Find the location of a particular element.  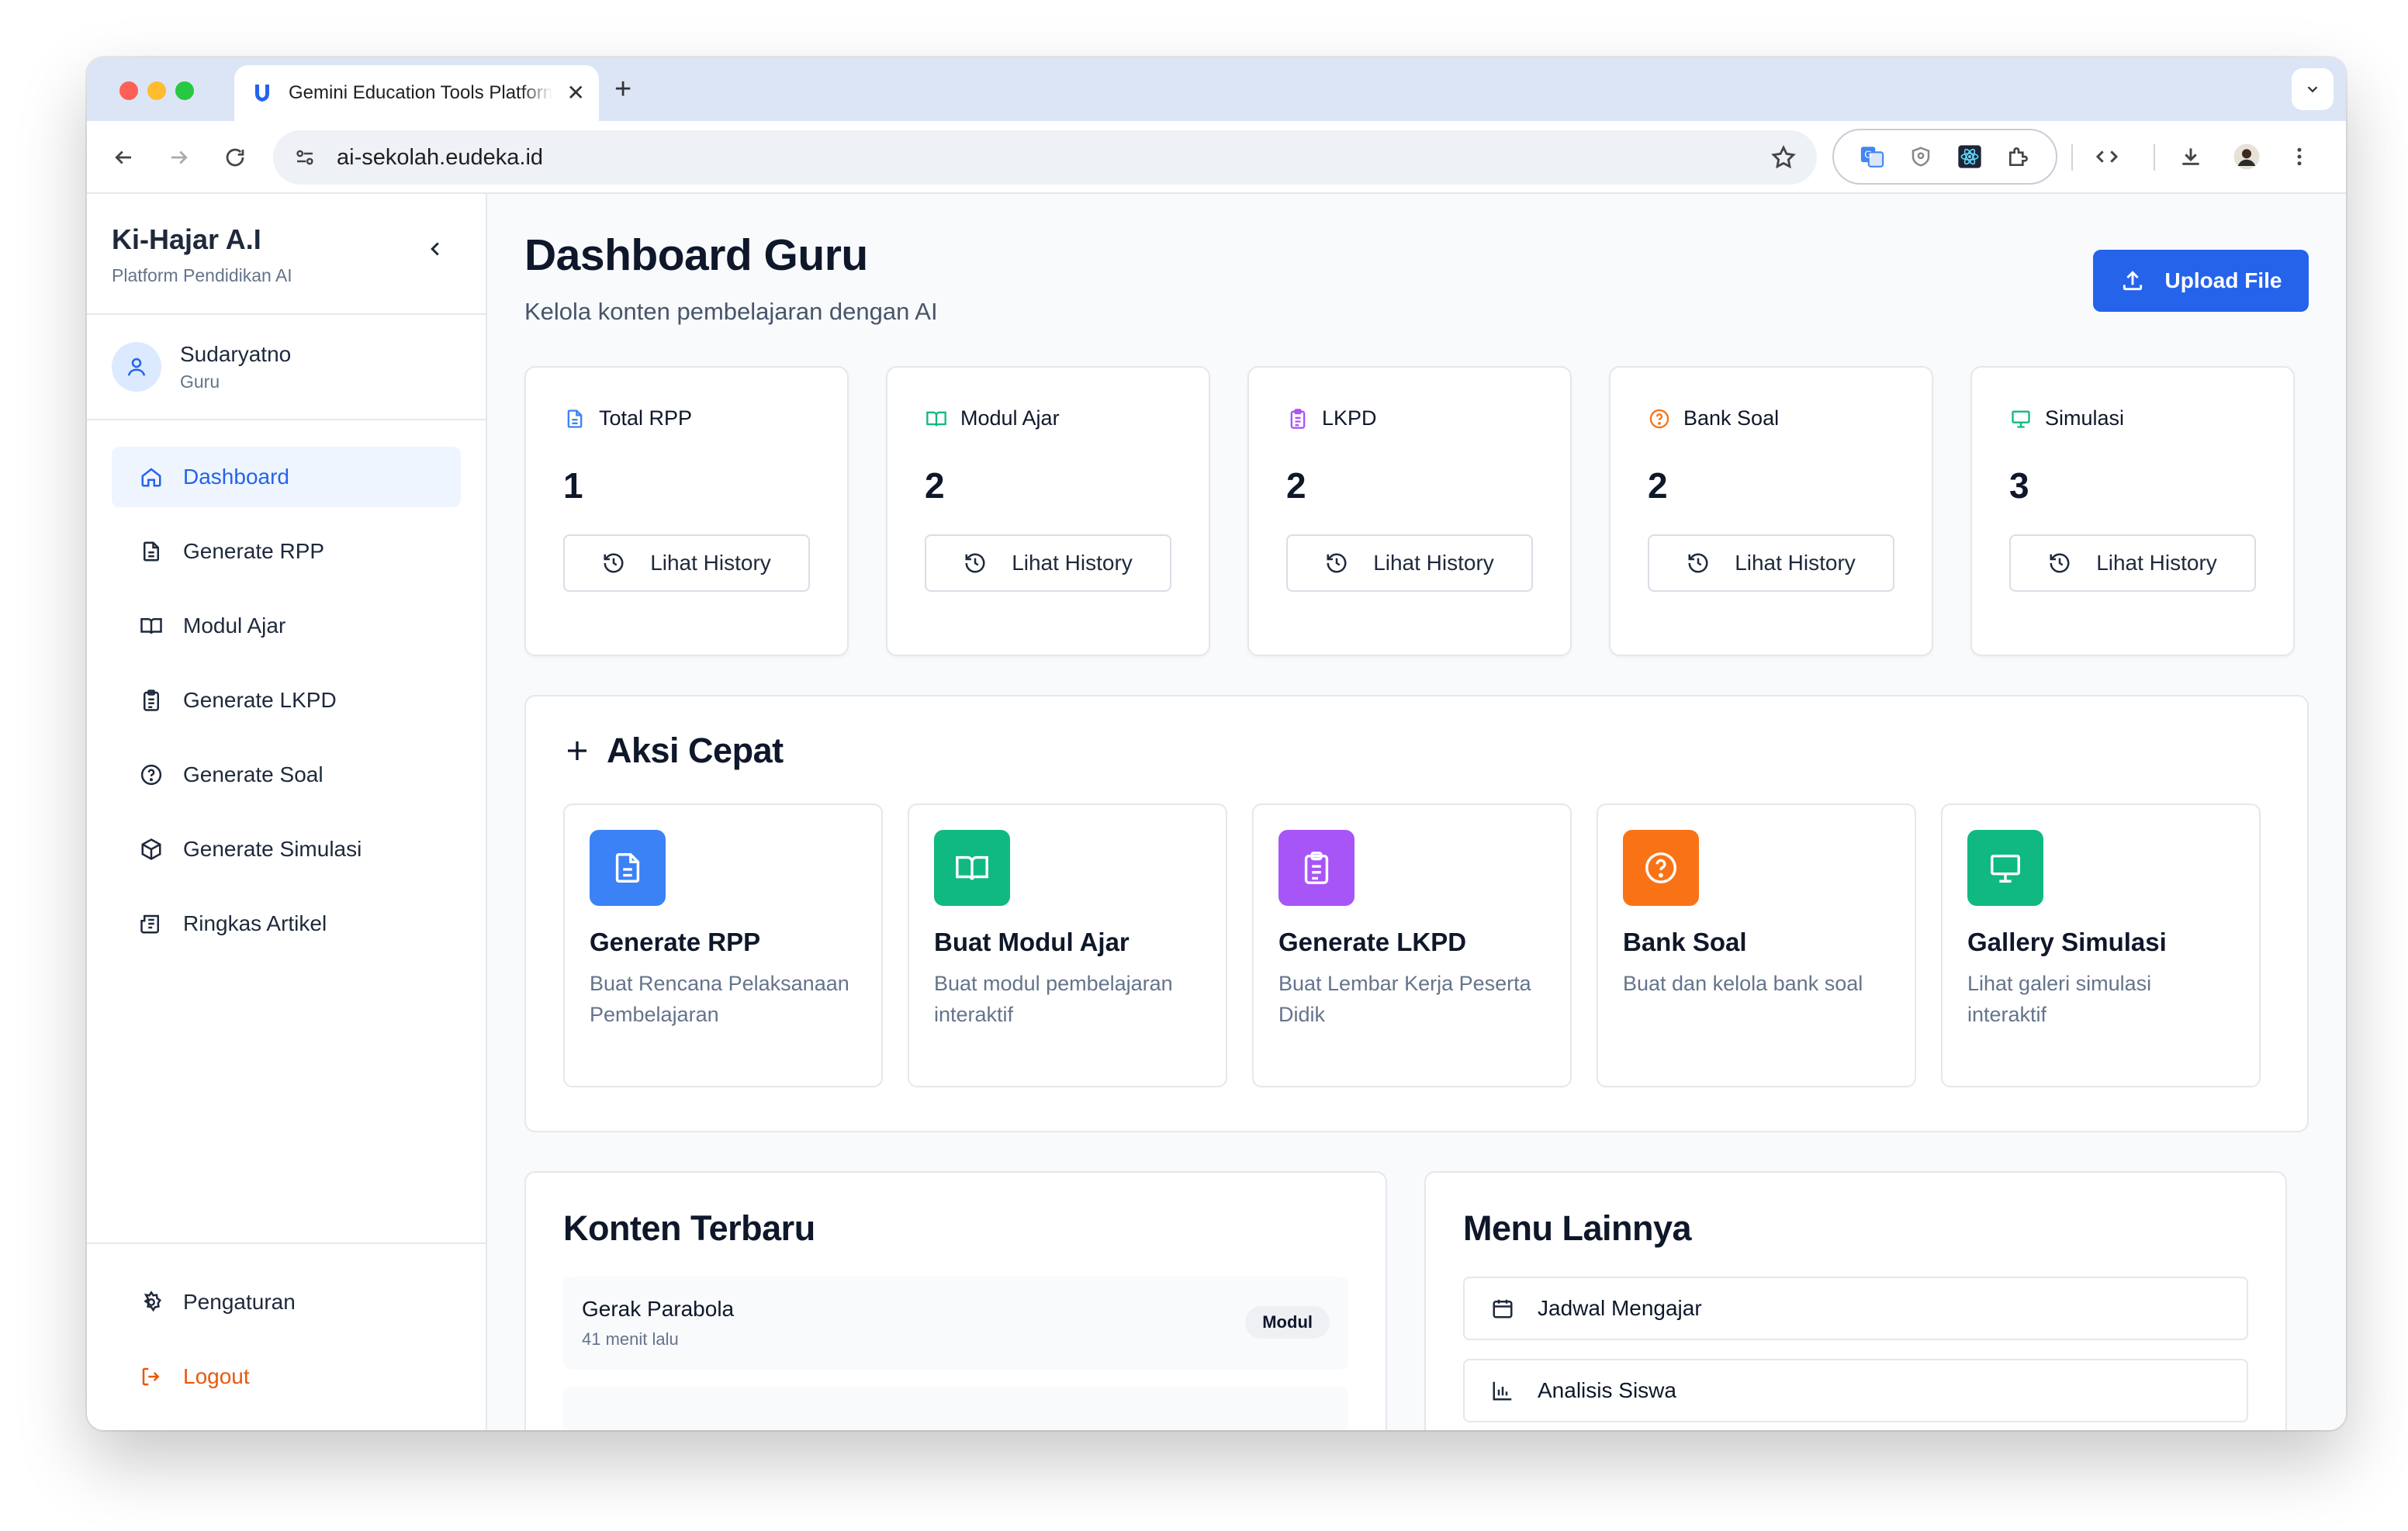

new-tab-icon: + is located at coordinates (622, 89).